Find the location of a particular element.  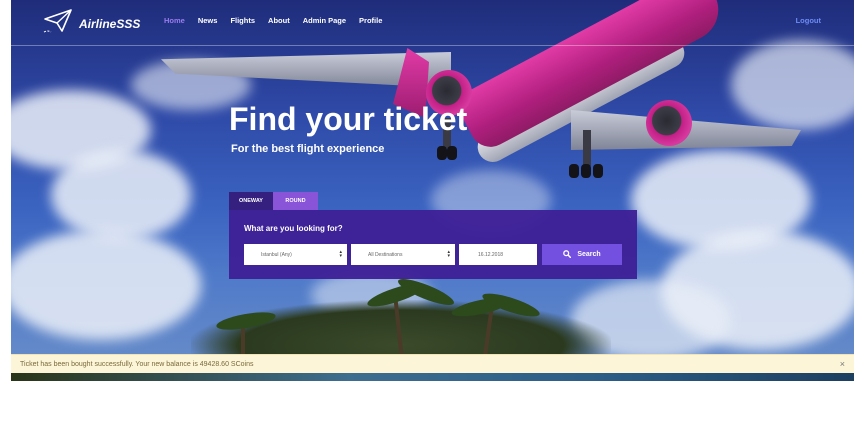

tab-oneway: ONEWAY is located at coordinates (251, 201).